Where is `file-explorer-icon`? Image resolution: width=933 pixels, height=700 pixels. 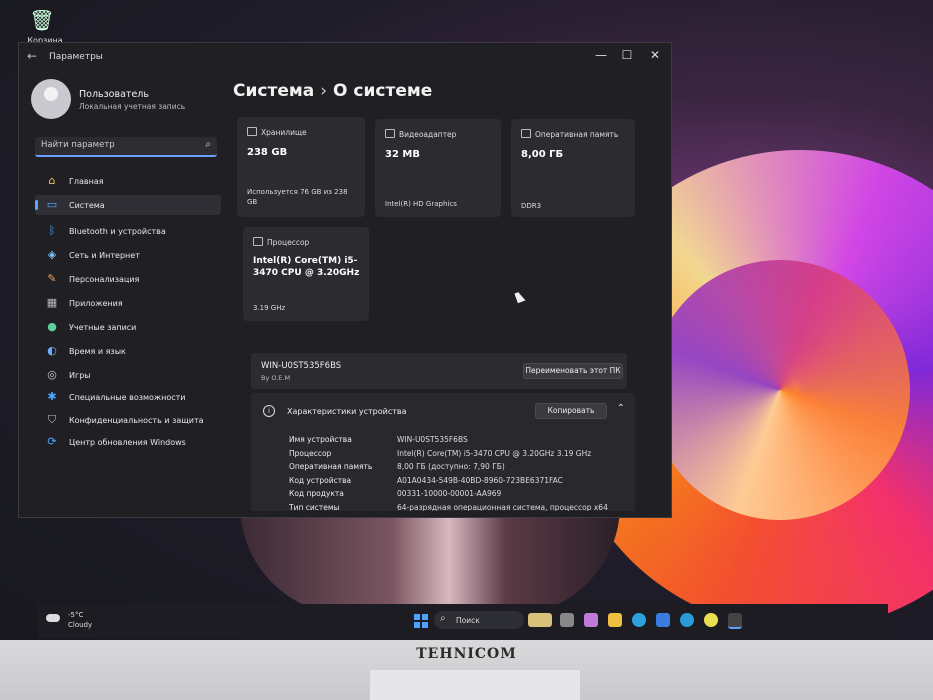 file-explorer-icon is located at coordinates (615, 620).